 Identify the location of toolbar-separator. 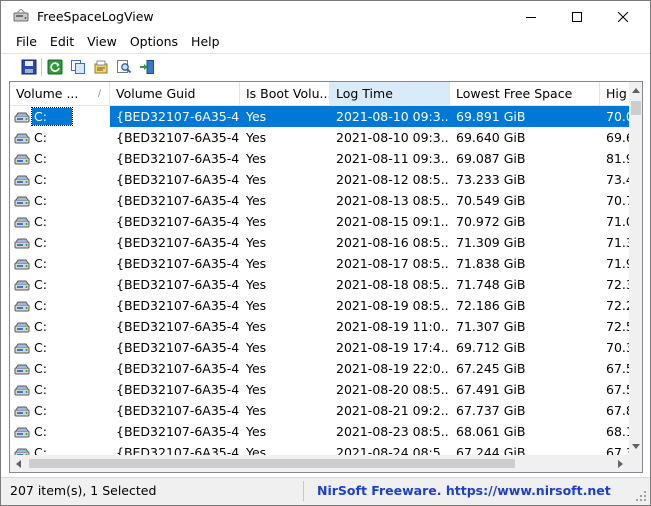
(41, 66).